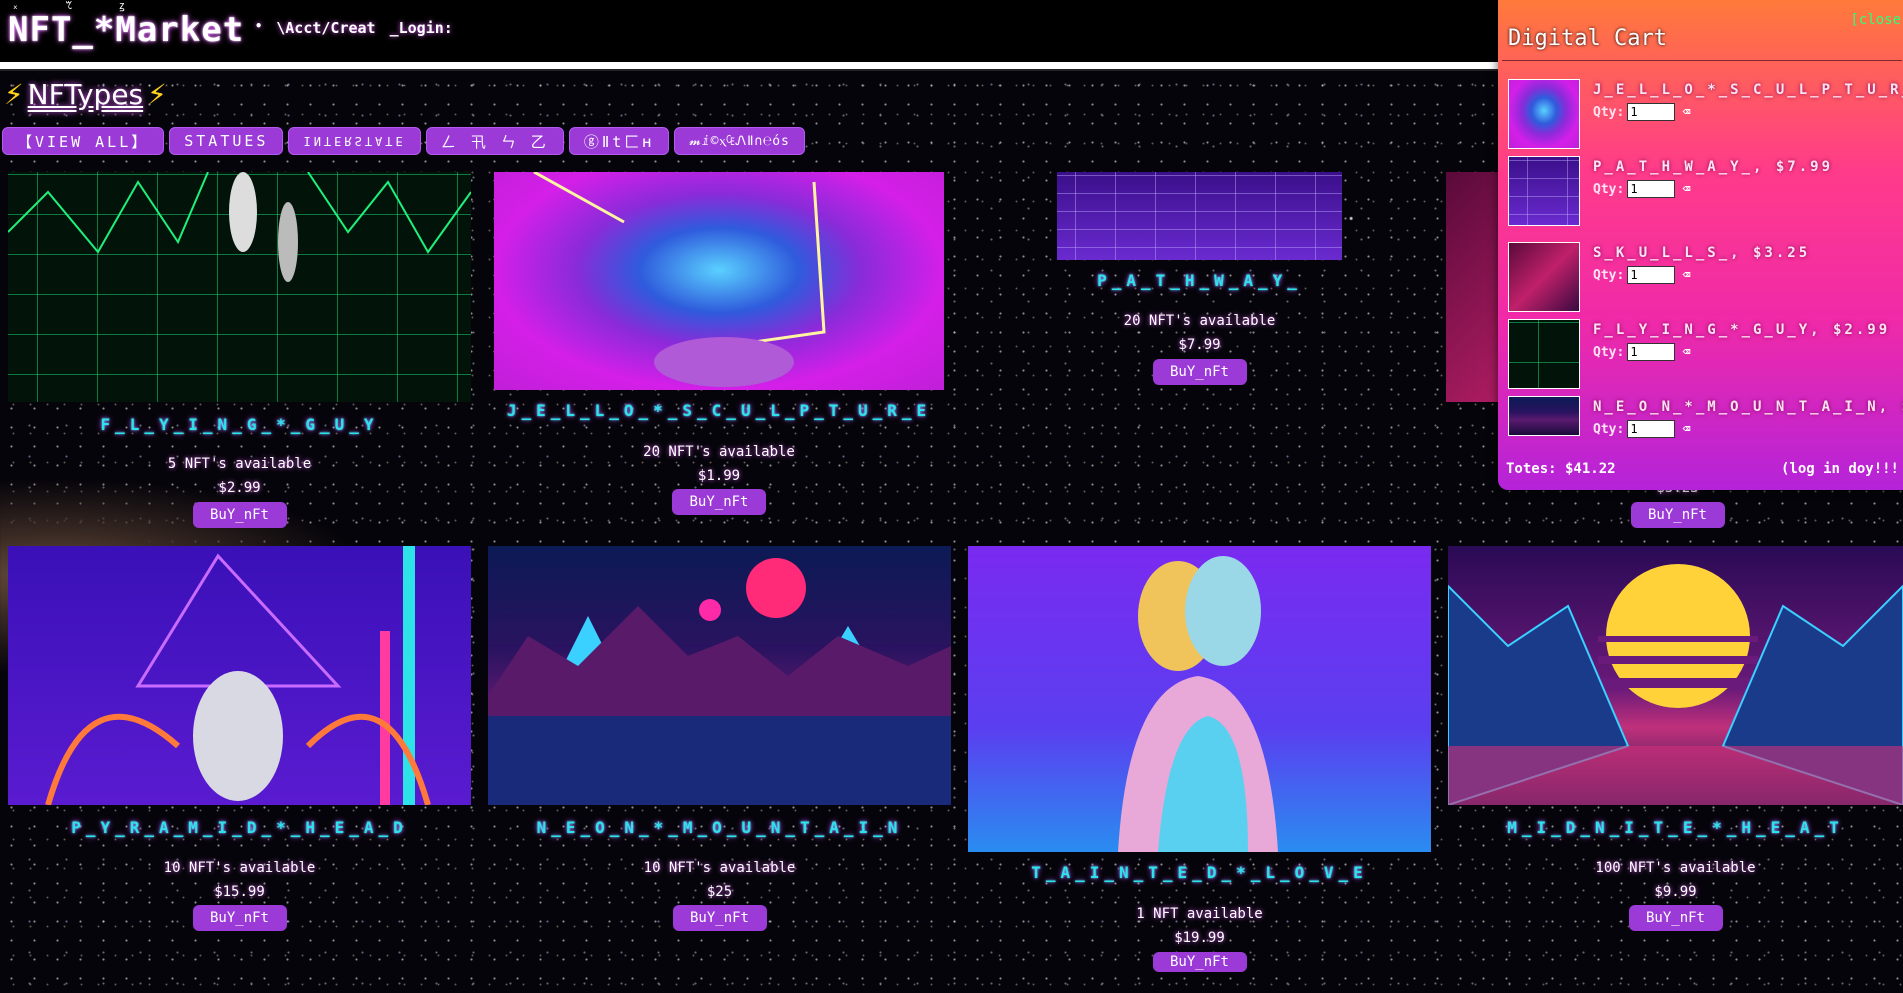  I want to click on product-name: M_I_D_N_I_T_E_*_H_E_A_T, so click(1675, 827).